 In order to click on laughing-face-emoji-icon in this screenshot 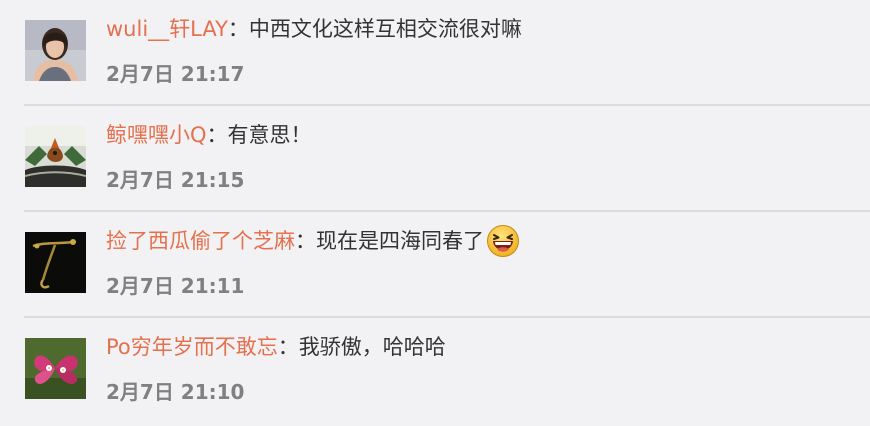, I will do `click(503, 241)`.